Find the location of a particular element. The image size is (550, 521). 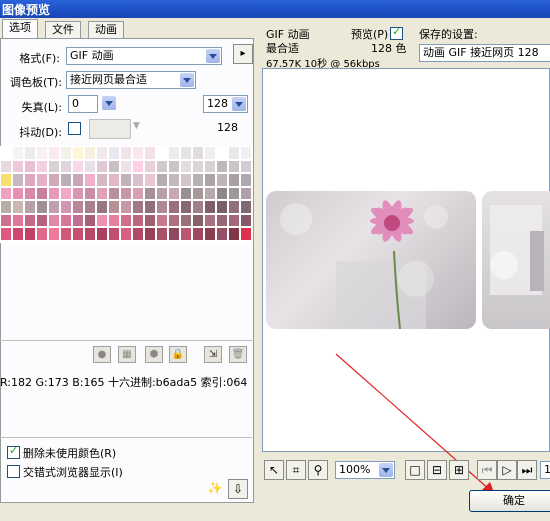

interlaced-checkbox is located at coordinates (13, 471).